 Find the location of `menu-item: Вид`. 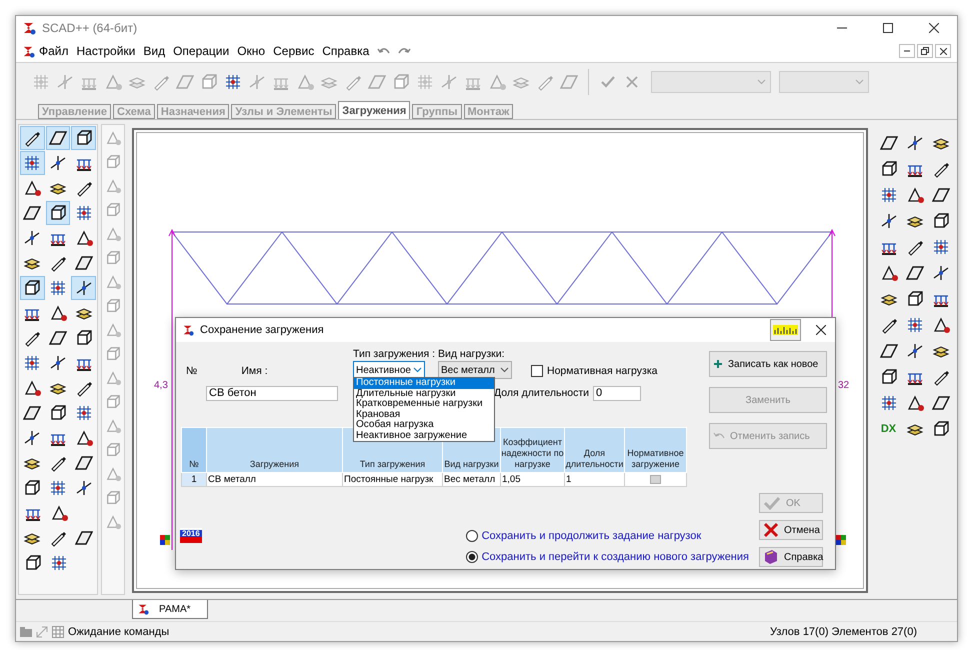

menu-item: Вид is located at coordinates (154, 51).